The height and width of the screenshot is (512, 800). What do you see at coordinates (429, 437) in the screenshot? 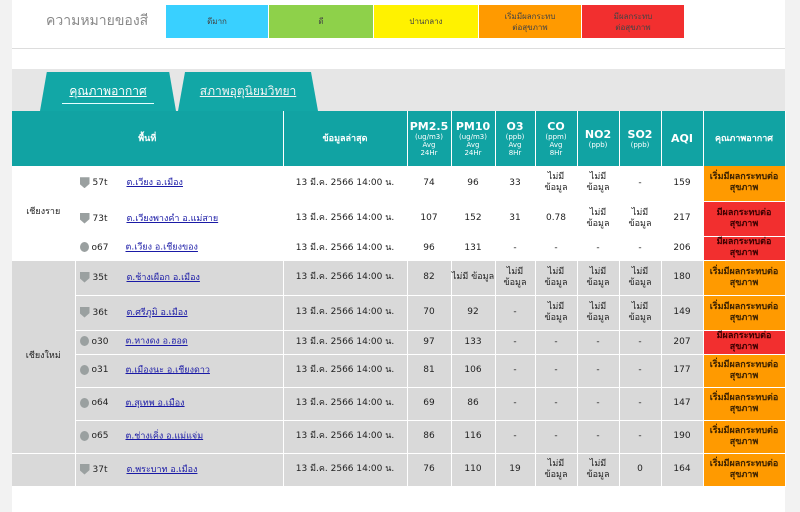
I see `pm25-value: 86` at bounding box center [429, 437].